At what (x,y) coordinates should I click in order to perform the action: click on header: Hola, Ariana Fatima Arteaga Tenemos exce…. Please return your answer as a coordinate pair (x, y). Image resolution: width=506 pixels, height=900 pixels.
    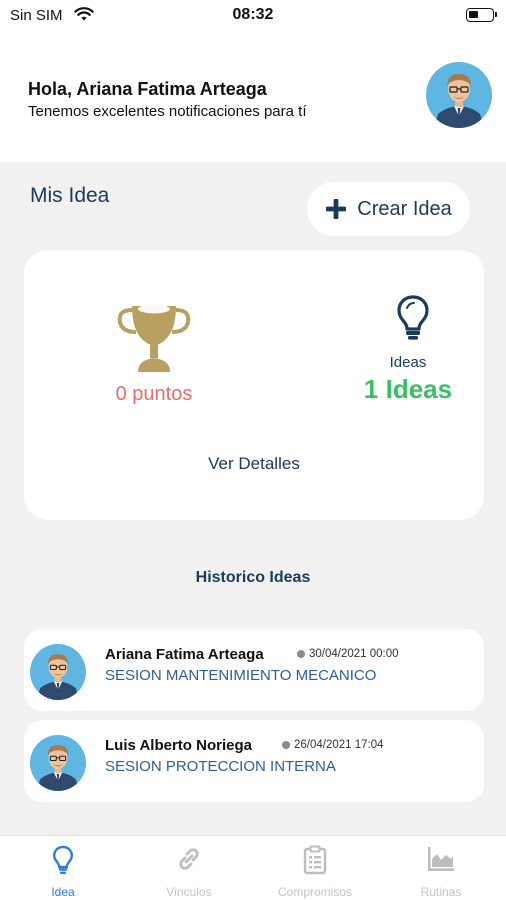
    Looking at the image, I should click on (253, 96).